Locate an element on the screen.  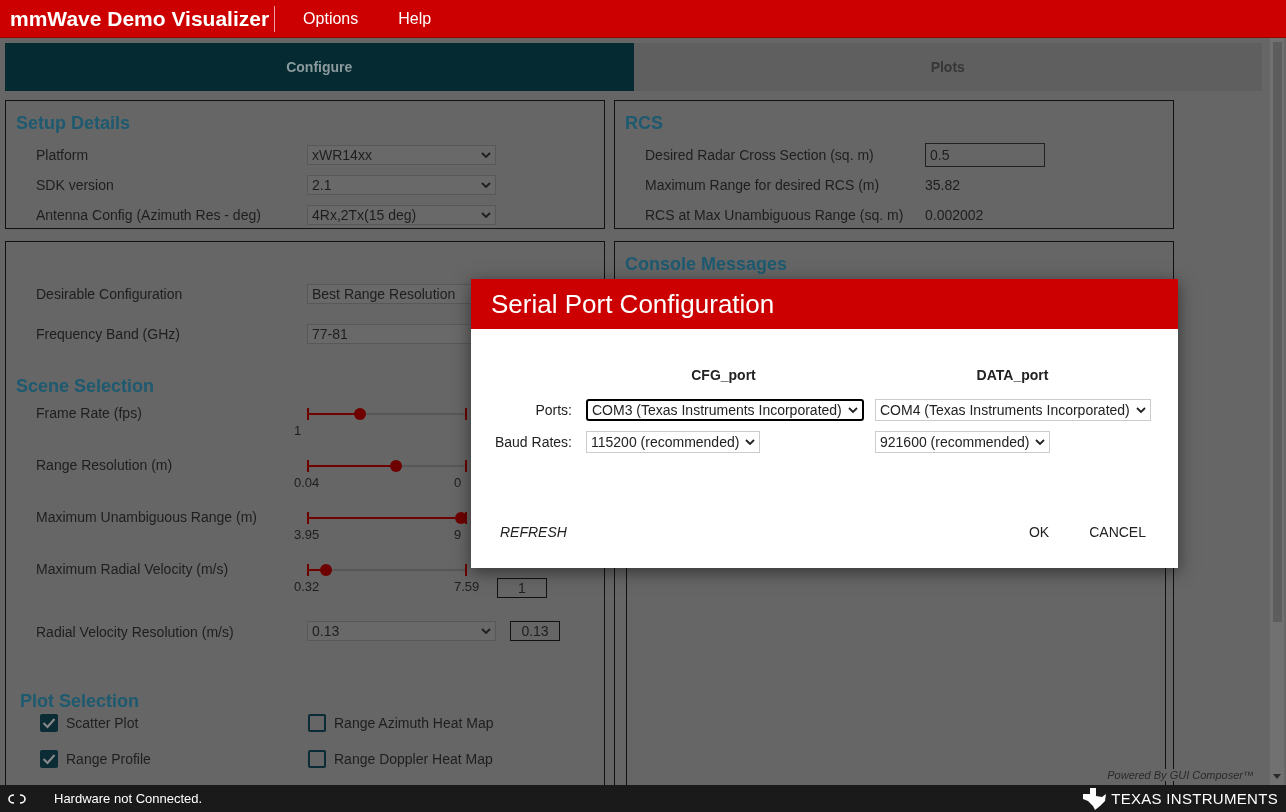
section-title: Plot Selection is located at coordinates (80, 701).